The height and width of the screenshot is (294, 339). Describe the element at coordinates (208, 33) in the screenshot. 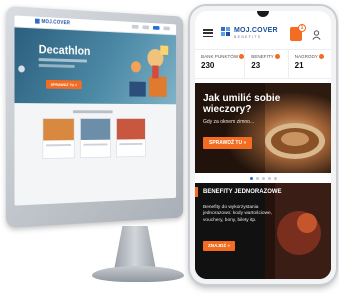

I see `menu-icon` at that location.